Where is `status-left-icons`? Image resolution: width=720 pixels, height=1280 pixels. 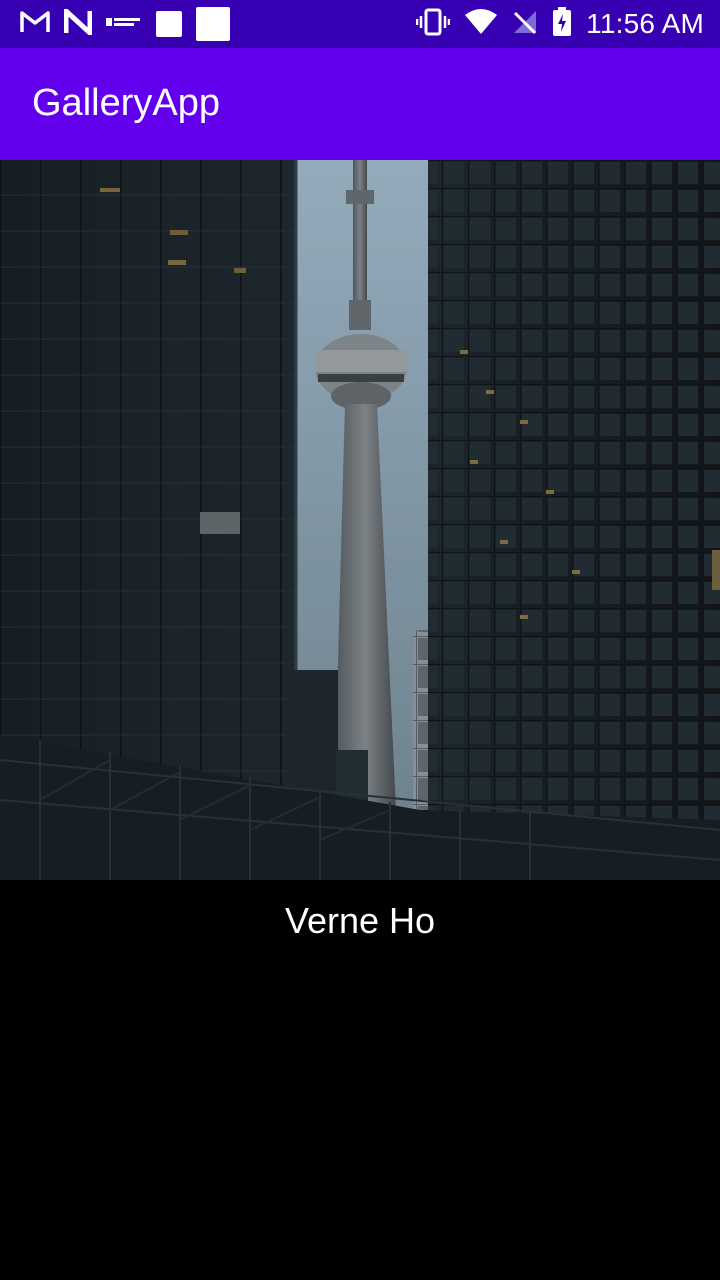 status-left-icons is located at coordinates (125, 22).